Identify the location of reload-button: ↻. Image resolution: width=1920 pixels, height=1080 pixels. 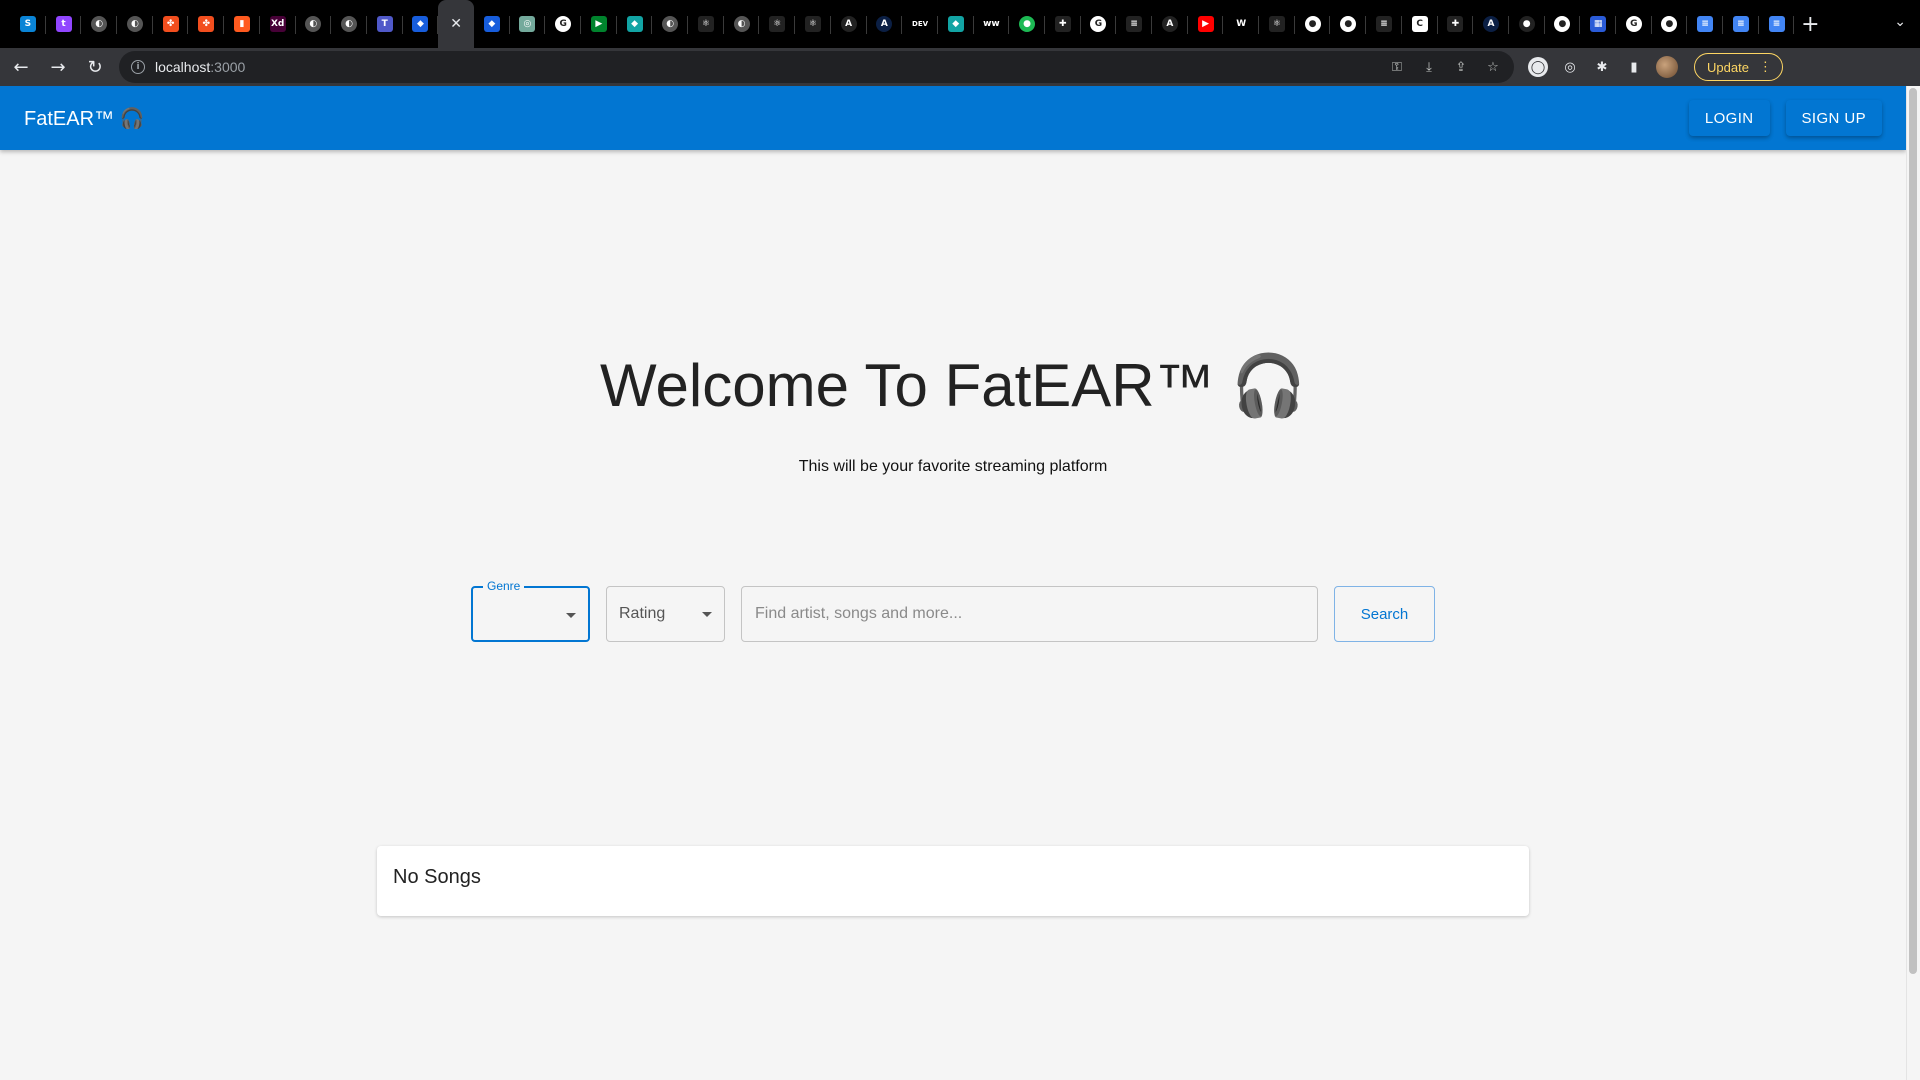
(95, 67).